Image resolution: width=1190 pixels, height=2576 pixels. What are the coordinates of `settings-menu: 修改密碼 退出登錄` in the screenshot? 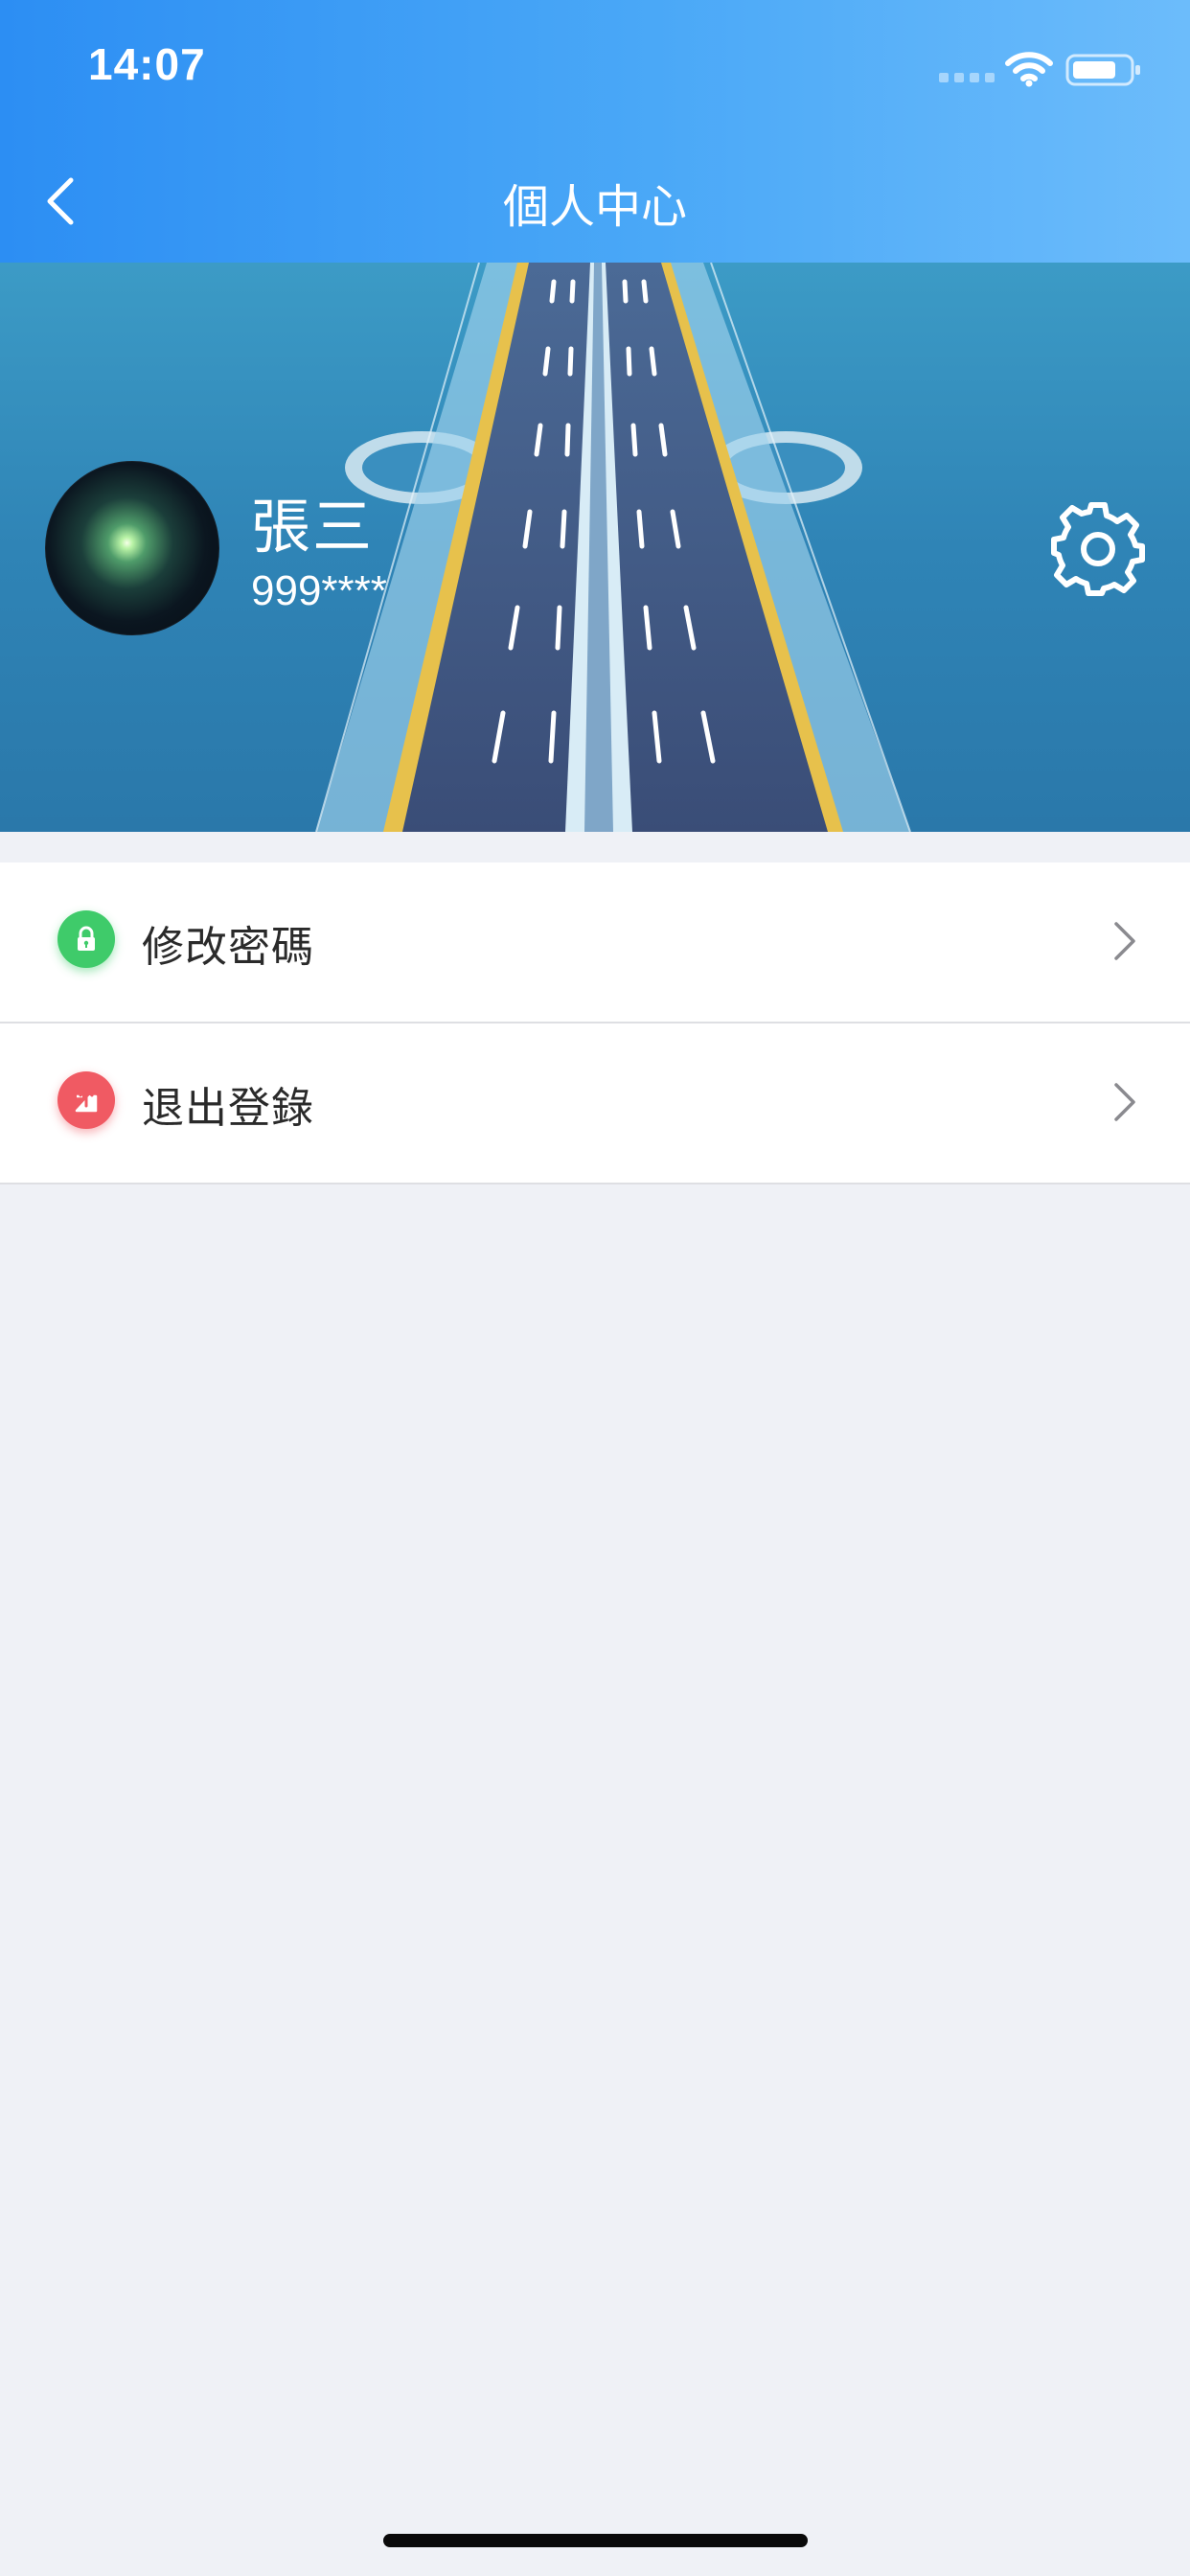 It's located at (595, 1023).